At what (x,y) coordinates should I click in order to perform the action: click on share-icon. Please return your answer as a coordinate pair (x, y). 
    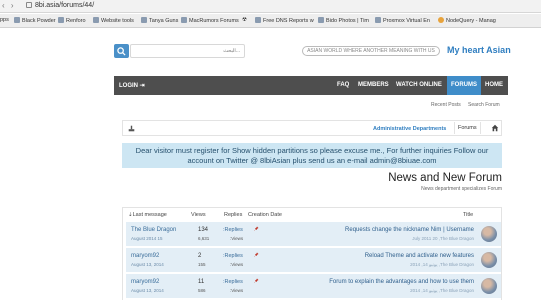
    Looking at the image, I should click on (131, 128).